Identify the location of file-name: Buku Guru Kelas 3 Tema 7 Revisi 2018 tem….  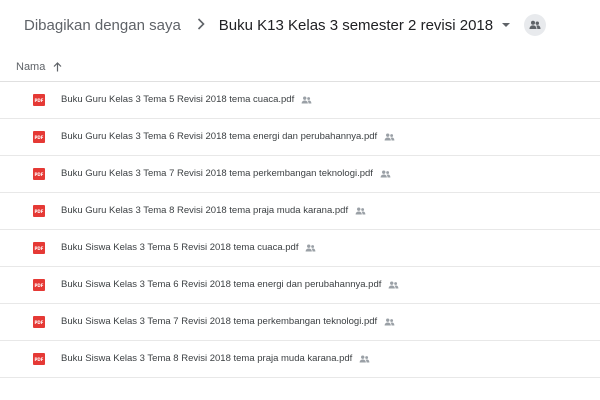
(217, 173).